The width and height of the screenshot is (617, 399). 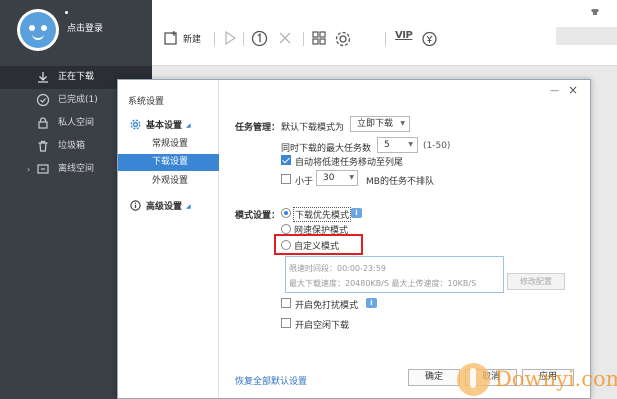 What do you see at coordinates (76, 77) in the screenshot?
I see `sidebar-item-label: 正在下载` at bounding box center [76, 77].